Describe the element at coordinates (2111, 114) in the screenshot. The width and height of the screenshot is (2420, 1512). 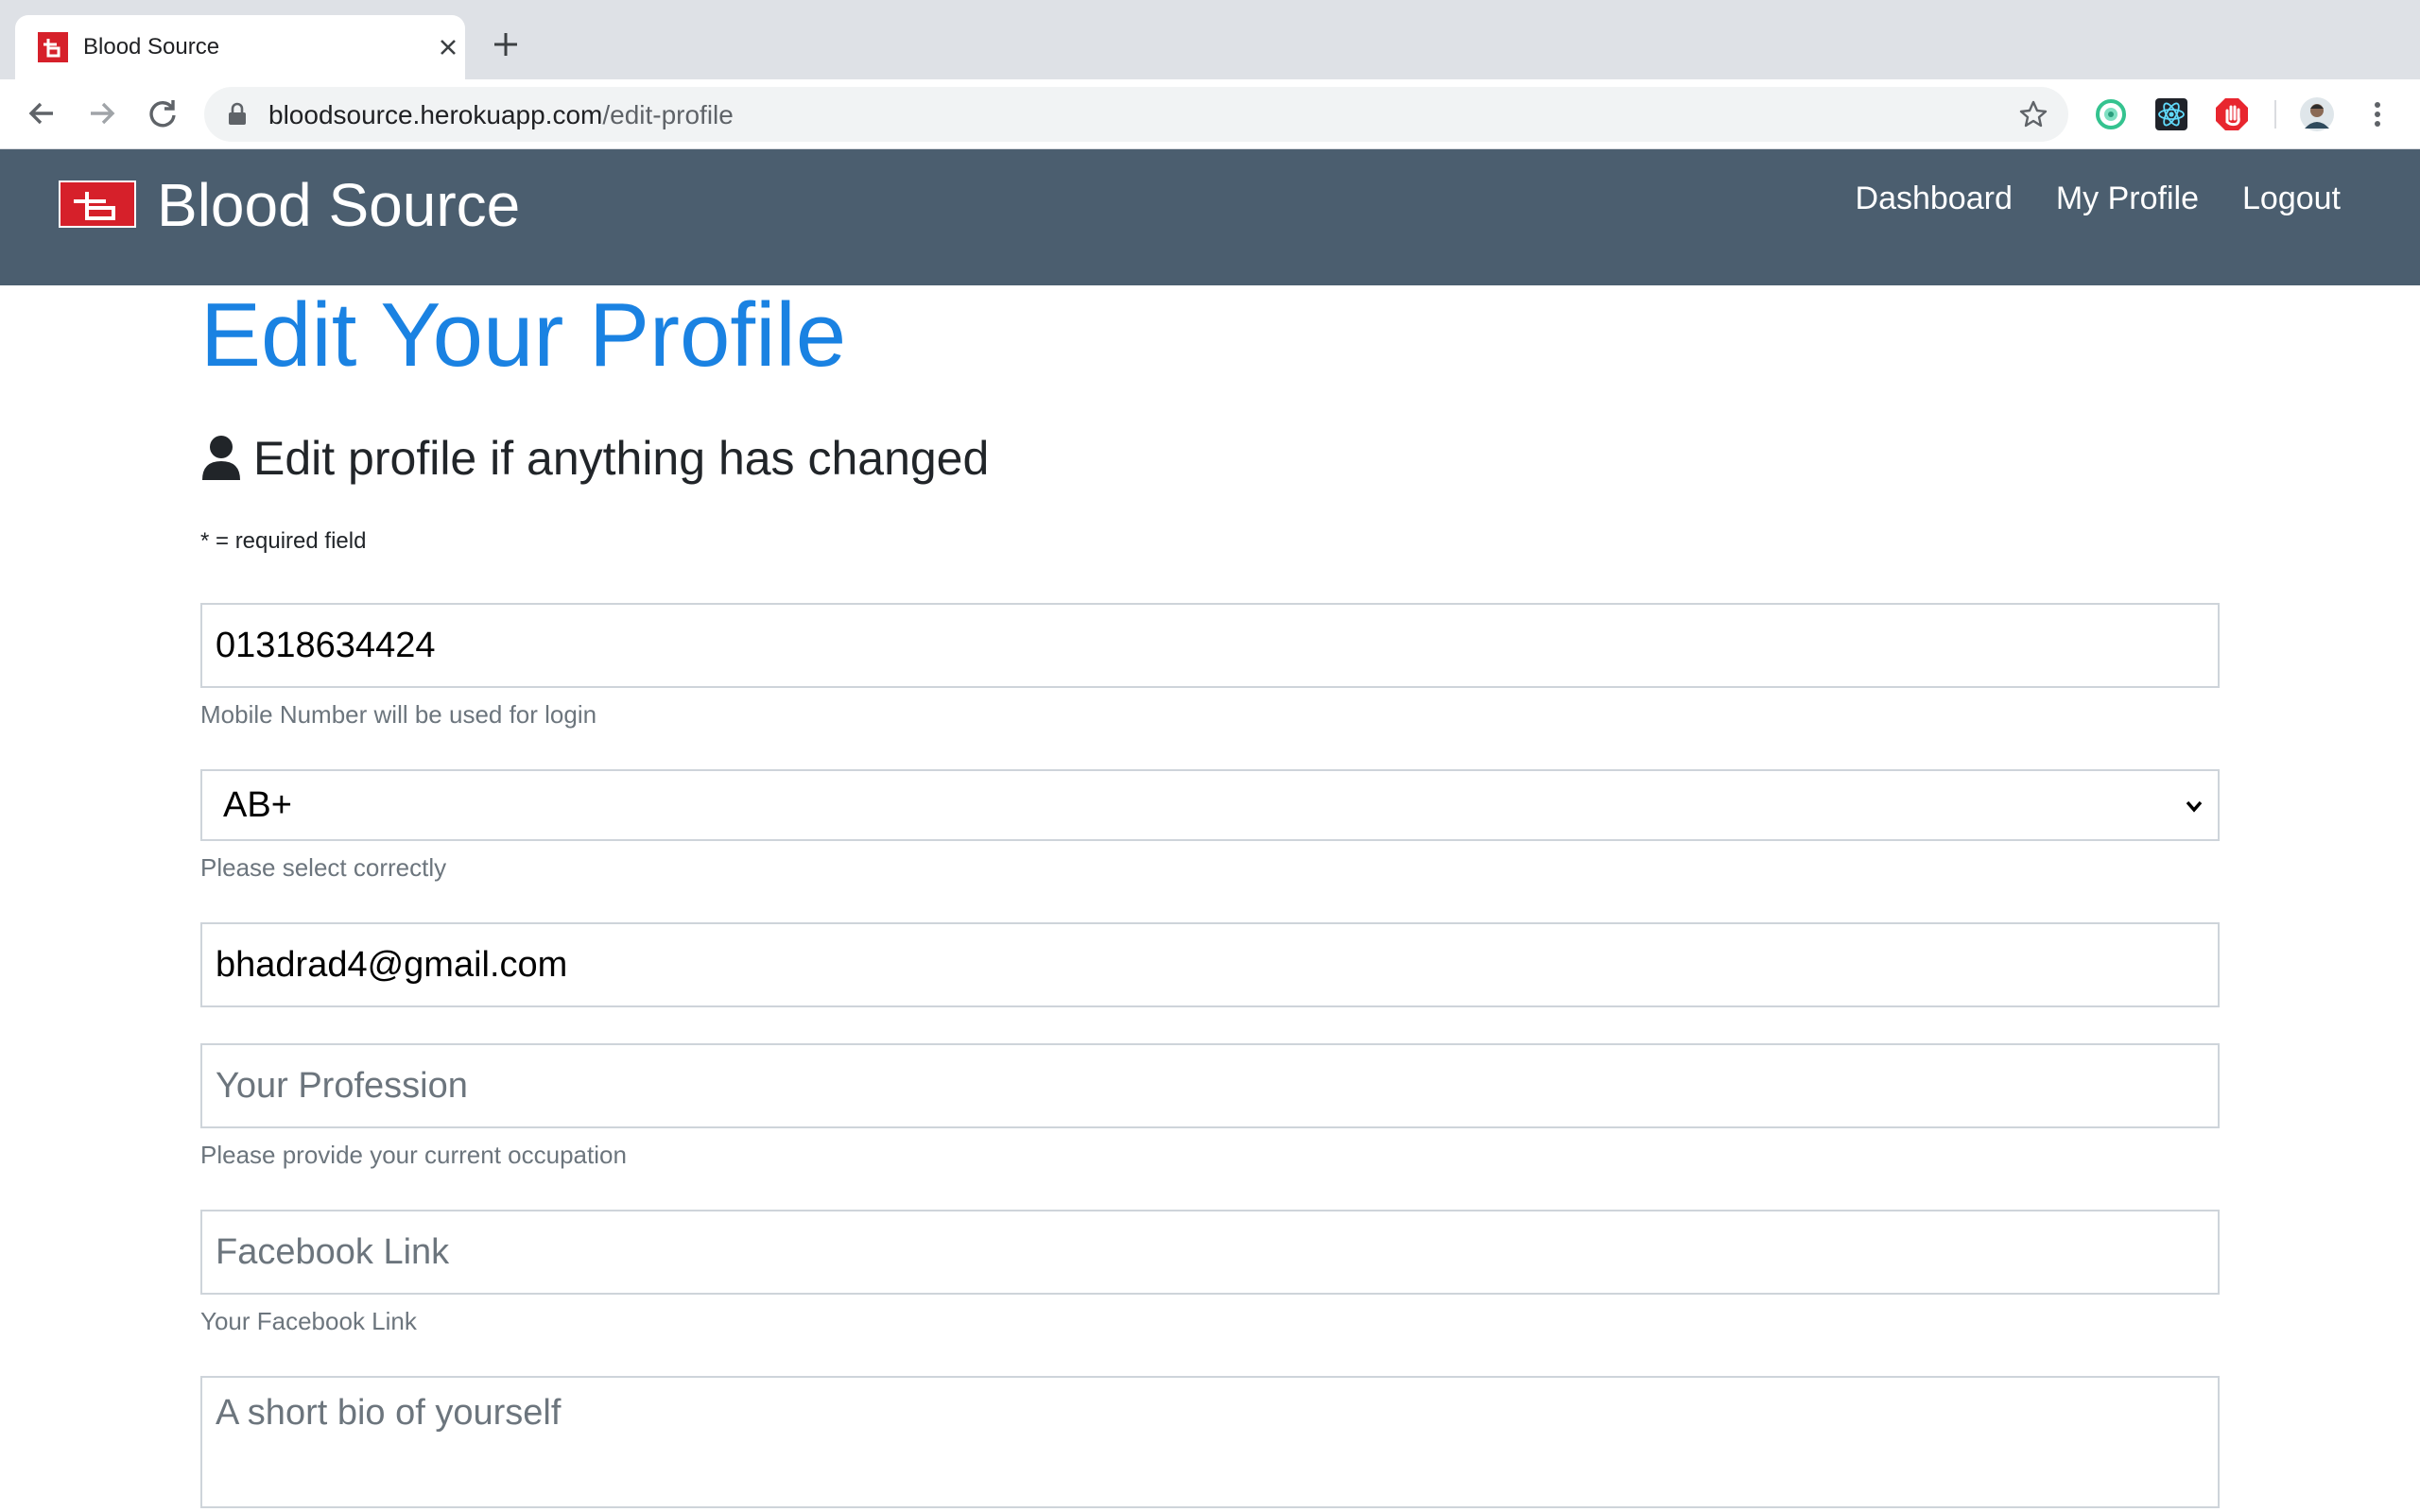
I see `extension-green-circle-icon` at that location.